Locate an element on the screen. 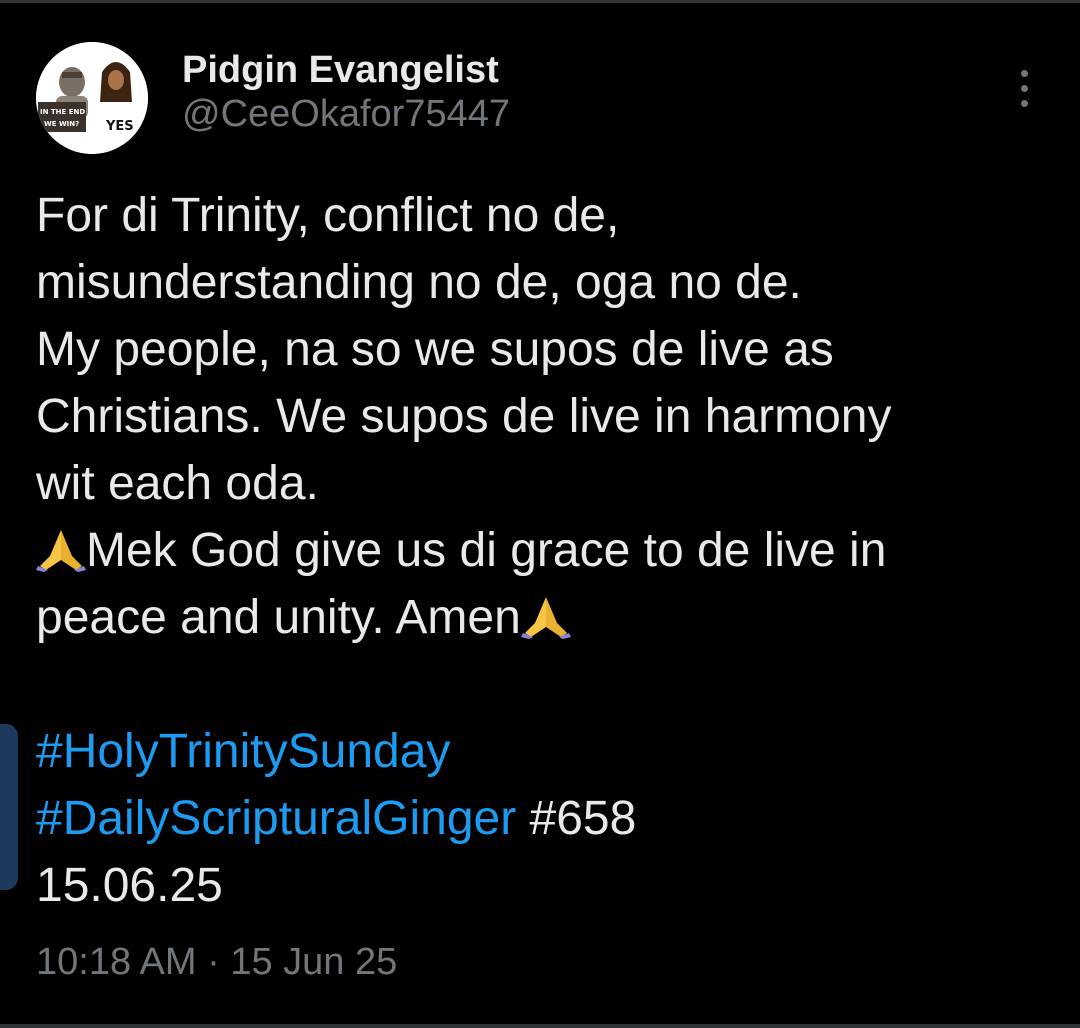 Image resolution: width=1080 pixels, height=1028 pixels. timestamp-date: 15 Jun 25 is located at coordinates (314, 962).